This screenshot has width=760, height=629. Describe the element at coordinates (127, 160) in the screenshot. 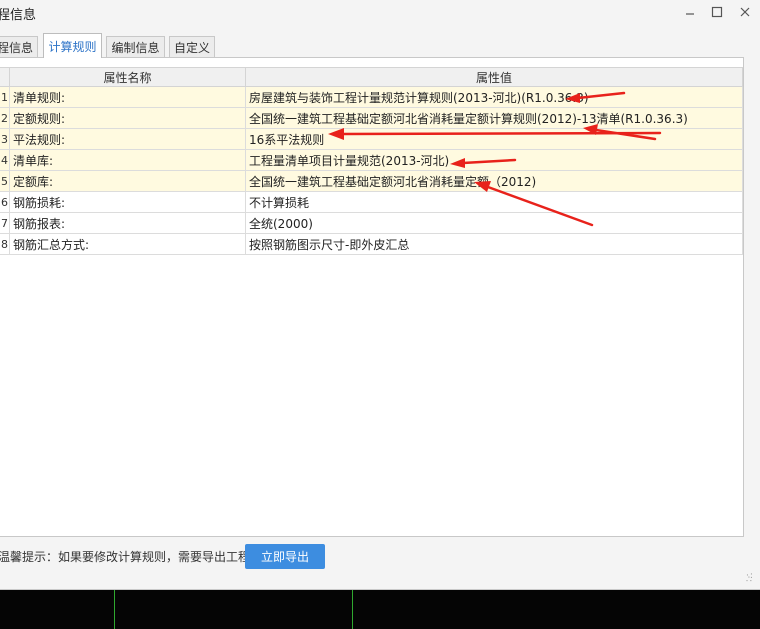

I see `property-name-cell: 清单库:` at that location.